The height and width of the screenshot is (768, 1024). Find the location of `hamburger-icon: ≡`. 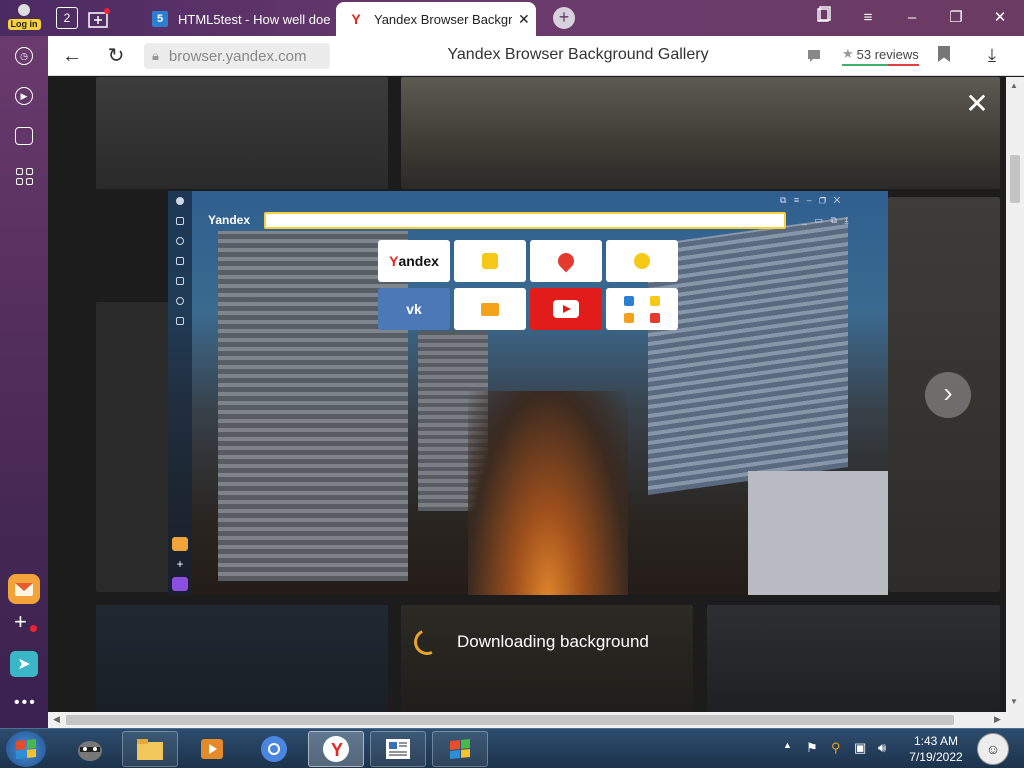

hamburger-icon: ≡ is located at coordinates (868, 17).